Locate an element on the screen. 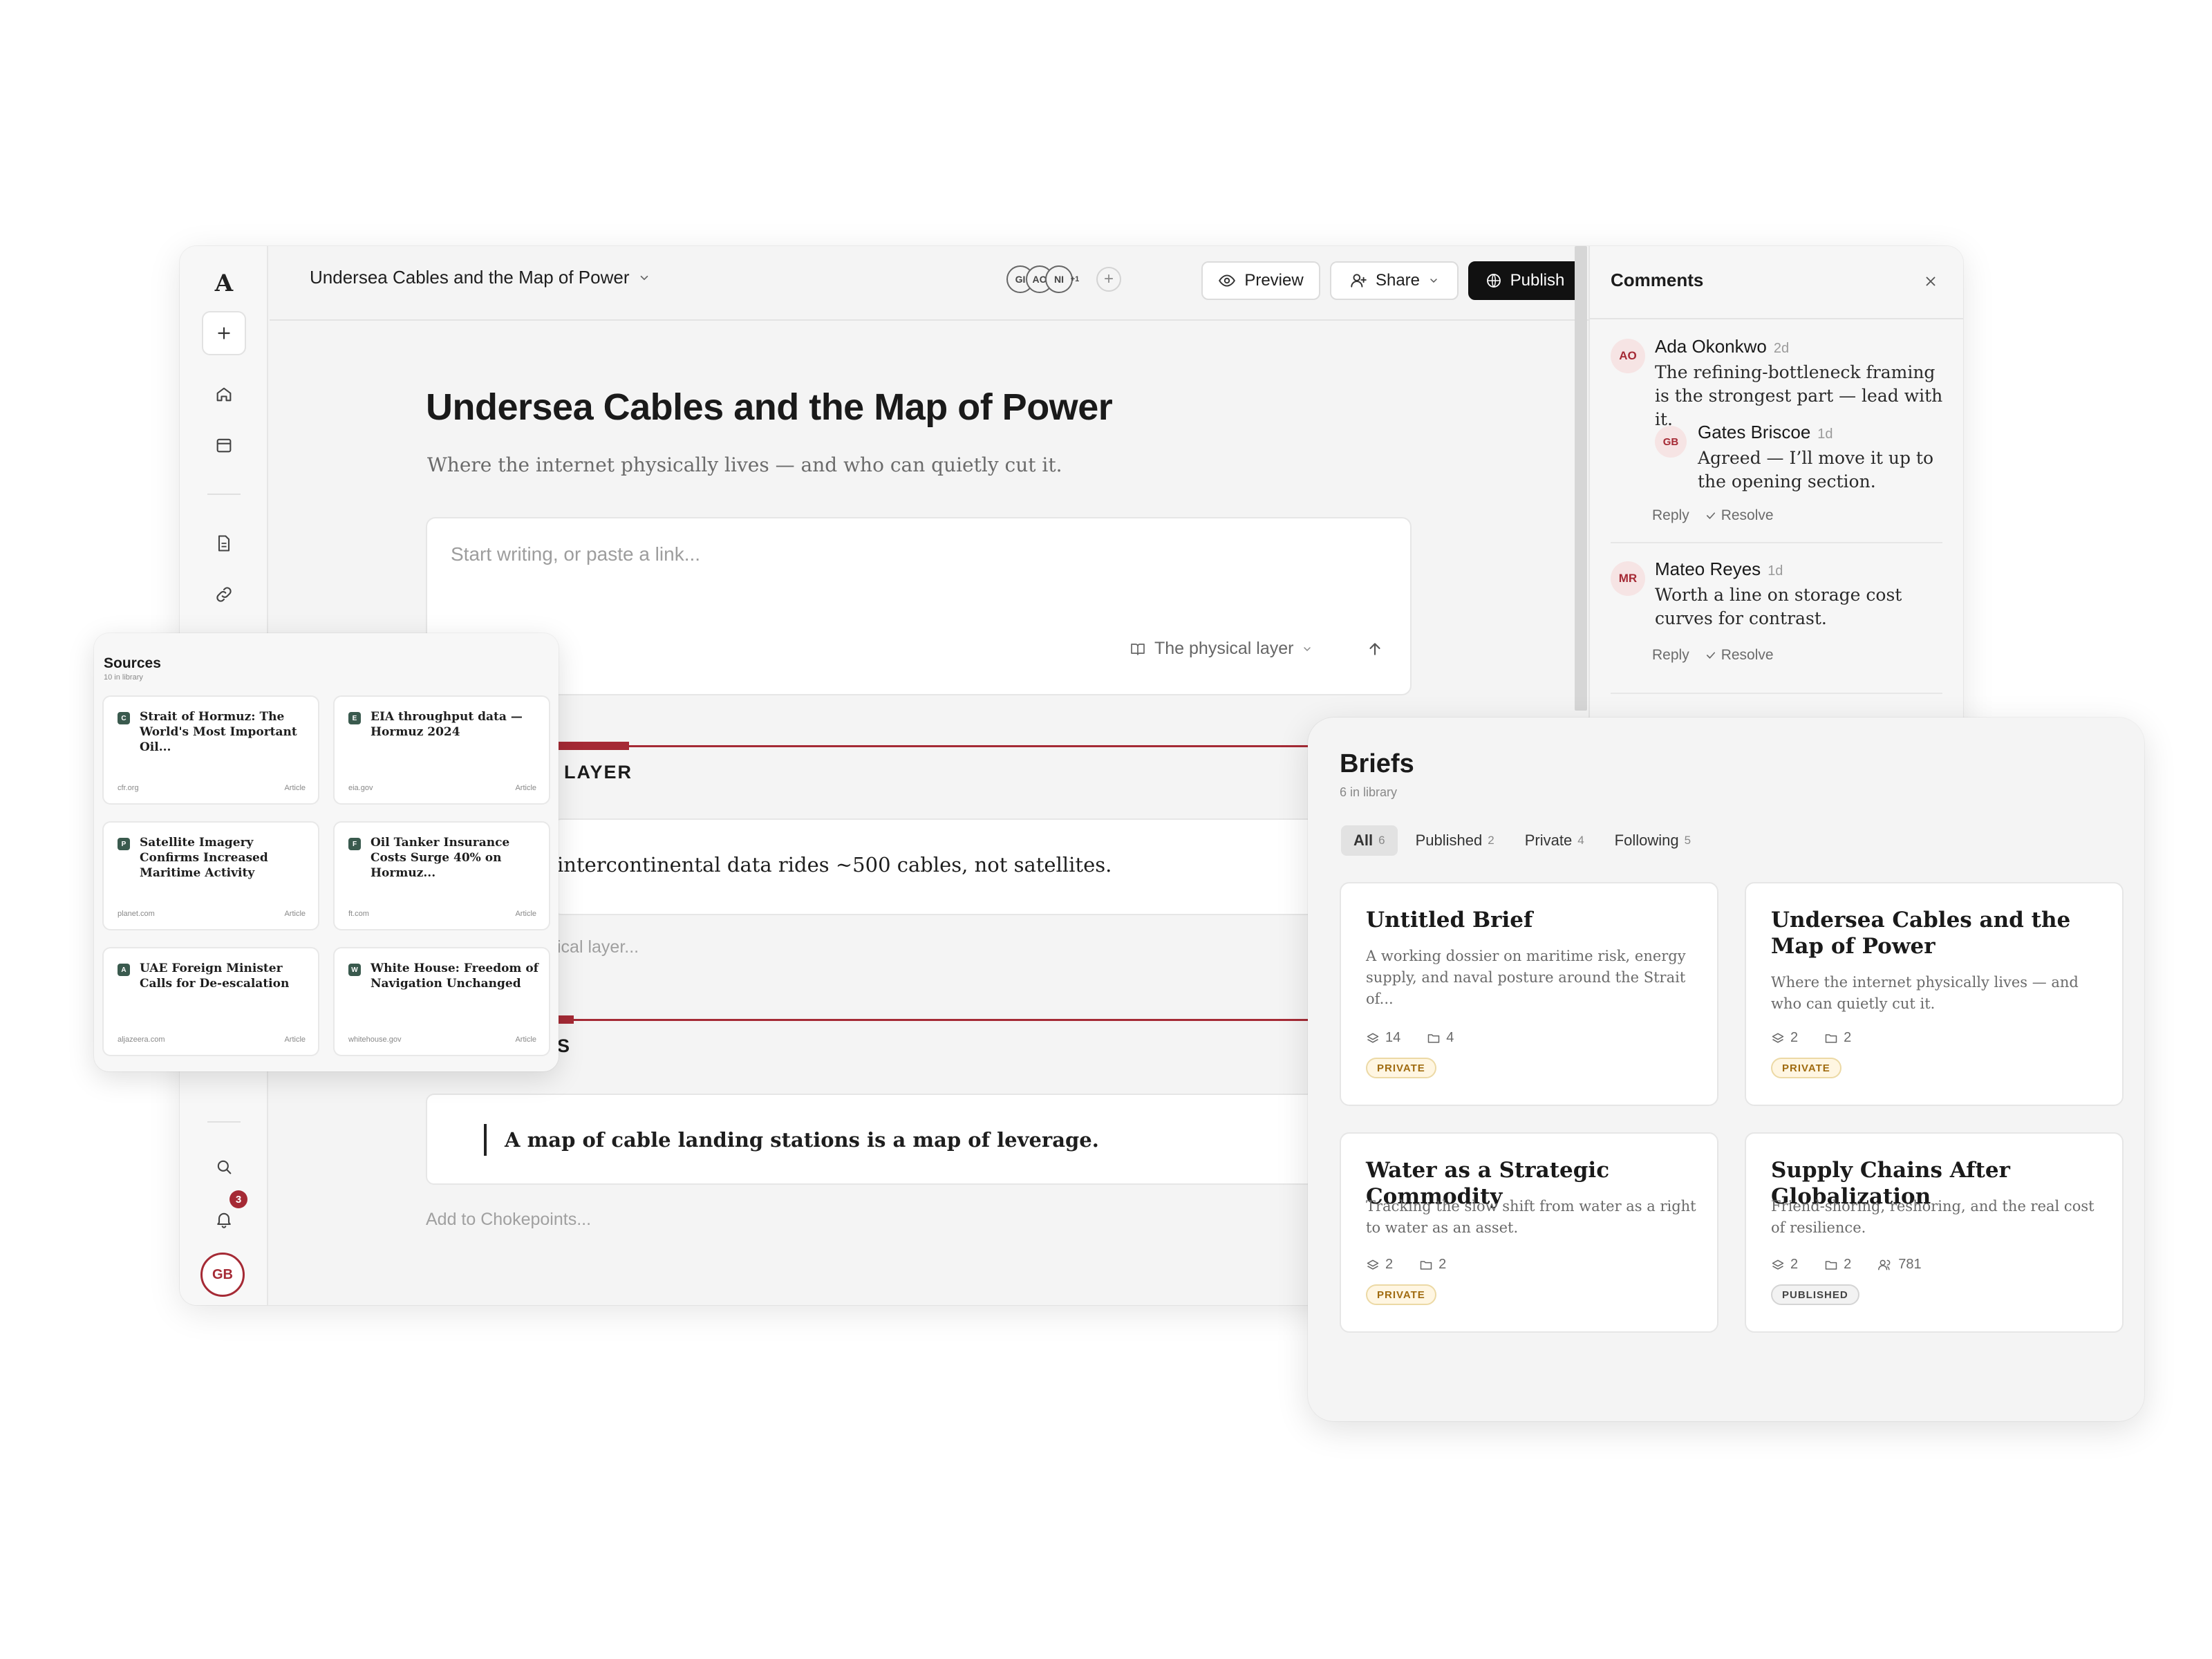 Image resolution: width=2212 pixels, height=1659 pixels. links-button is located at coordinates (224, 595).